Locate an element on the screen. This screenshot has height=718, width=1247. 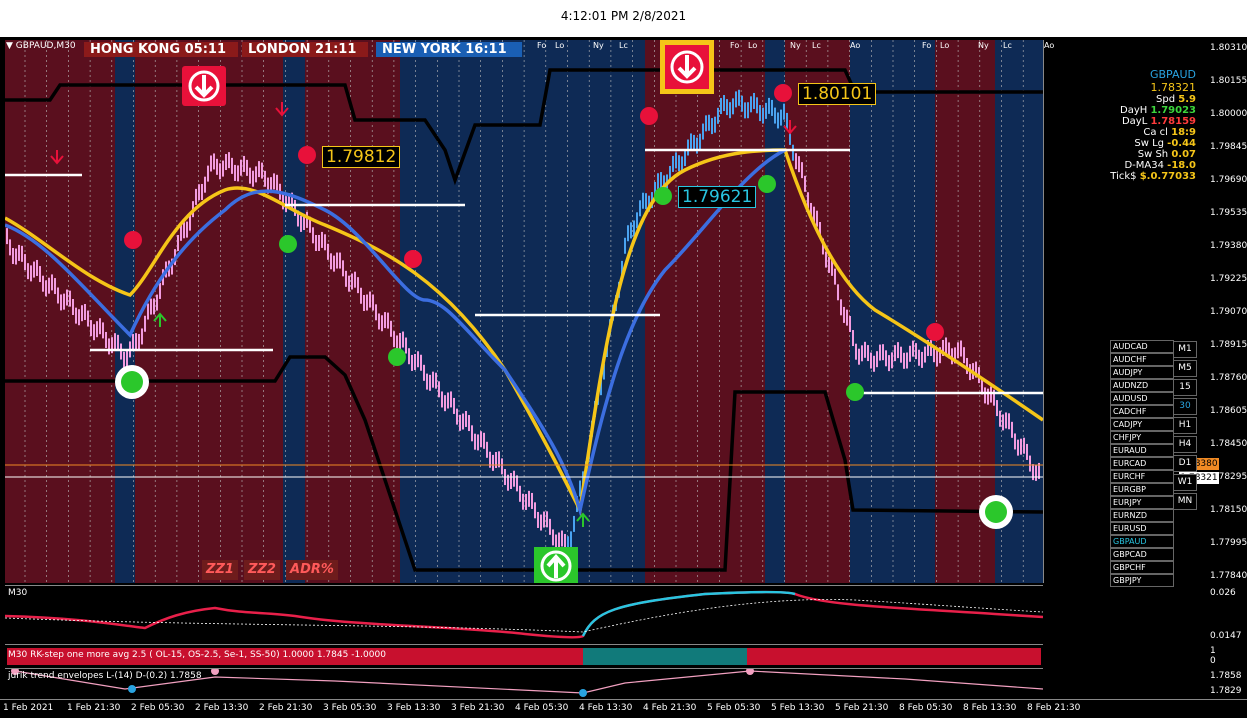
price-tick-label: 1.80155 is located at coordinates (1228, 81).